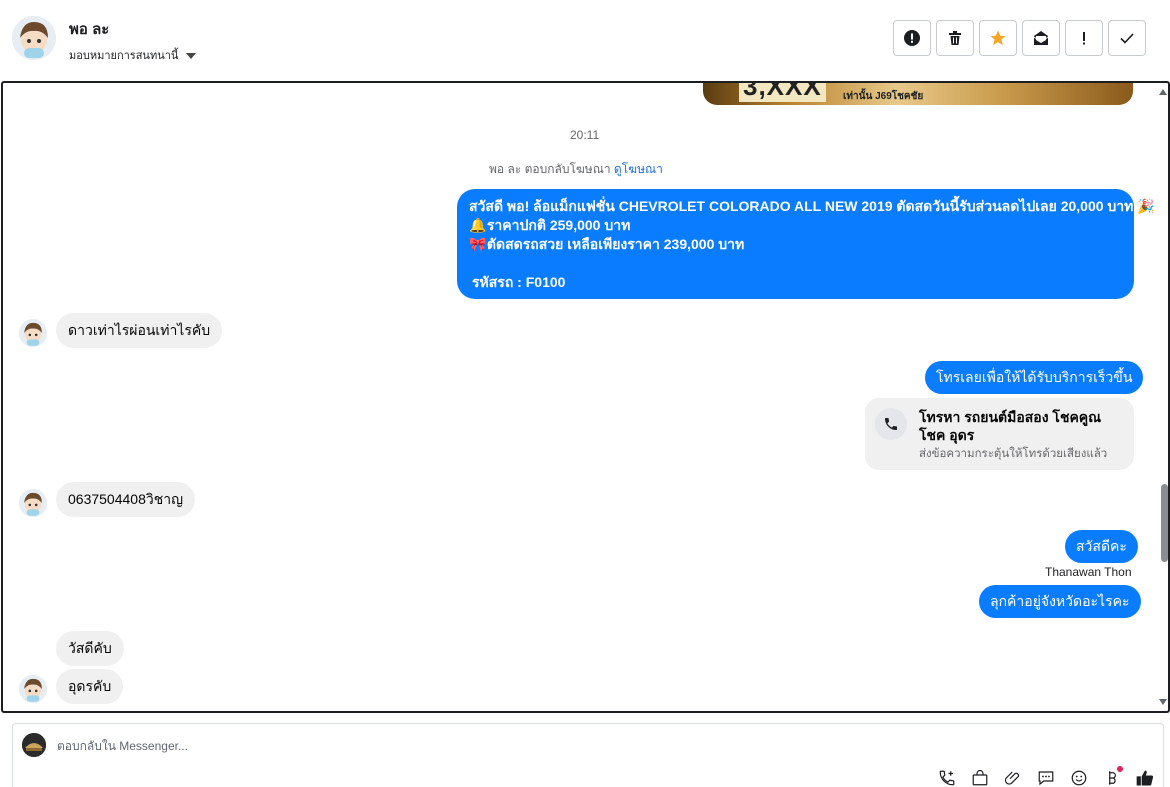 This screenshot has width=1170, height=787. I want to click on sender-name: Thanawan Thon, so click(1088, 572).